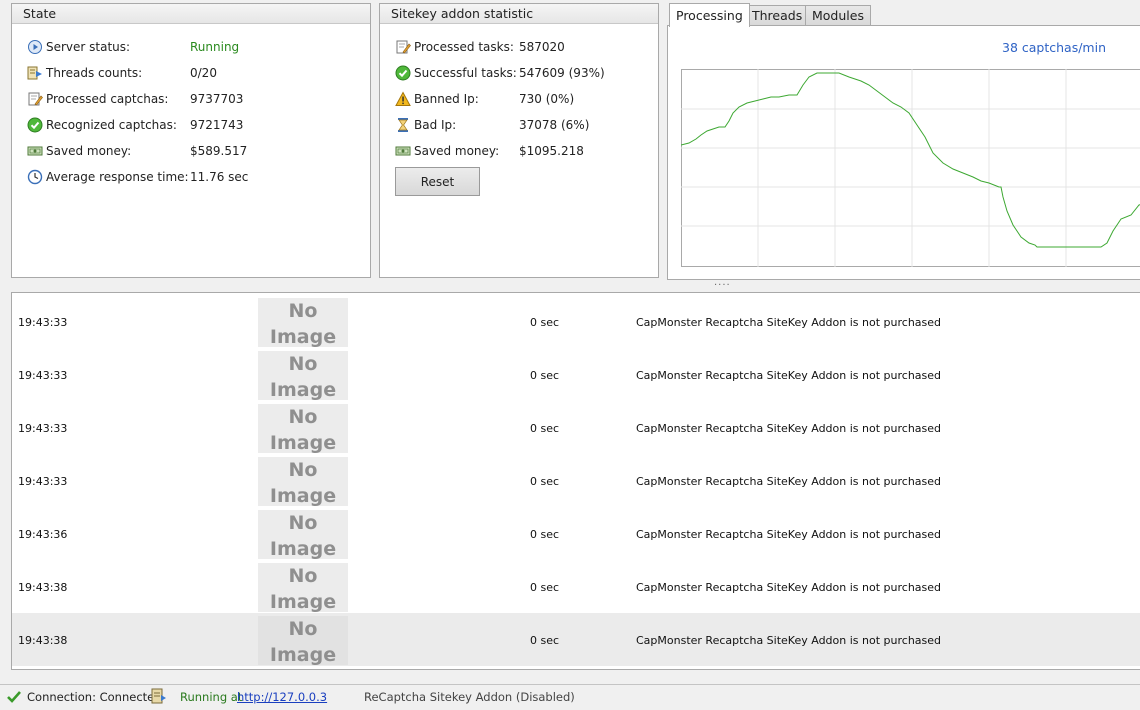  I want to click on warning-icon, so click(403, 99).